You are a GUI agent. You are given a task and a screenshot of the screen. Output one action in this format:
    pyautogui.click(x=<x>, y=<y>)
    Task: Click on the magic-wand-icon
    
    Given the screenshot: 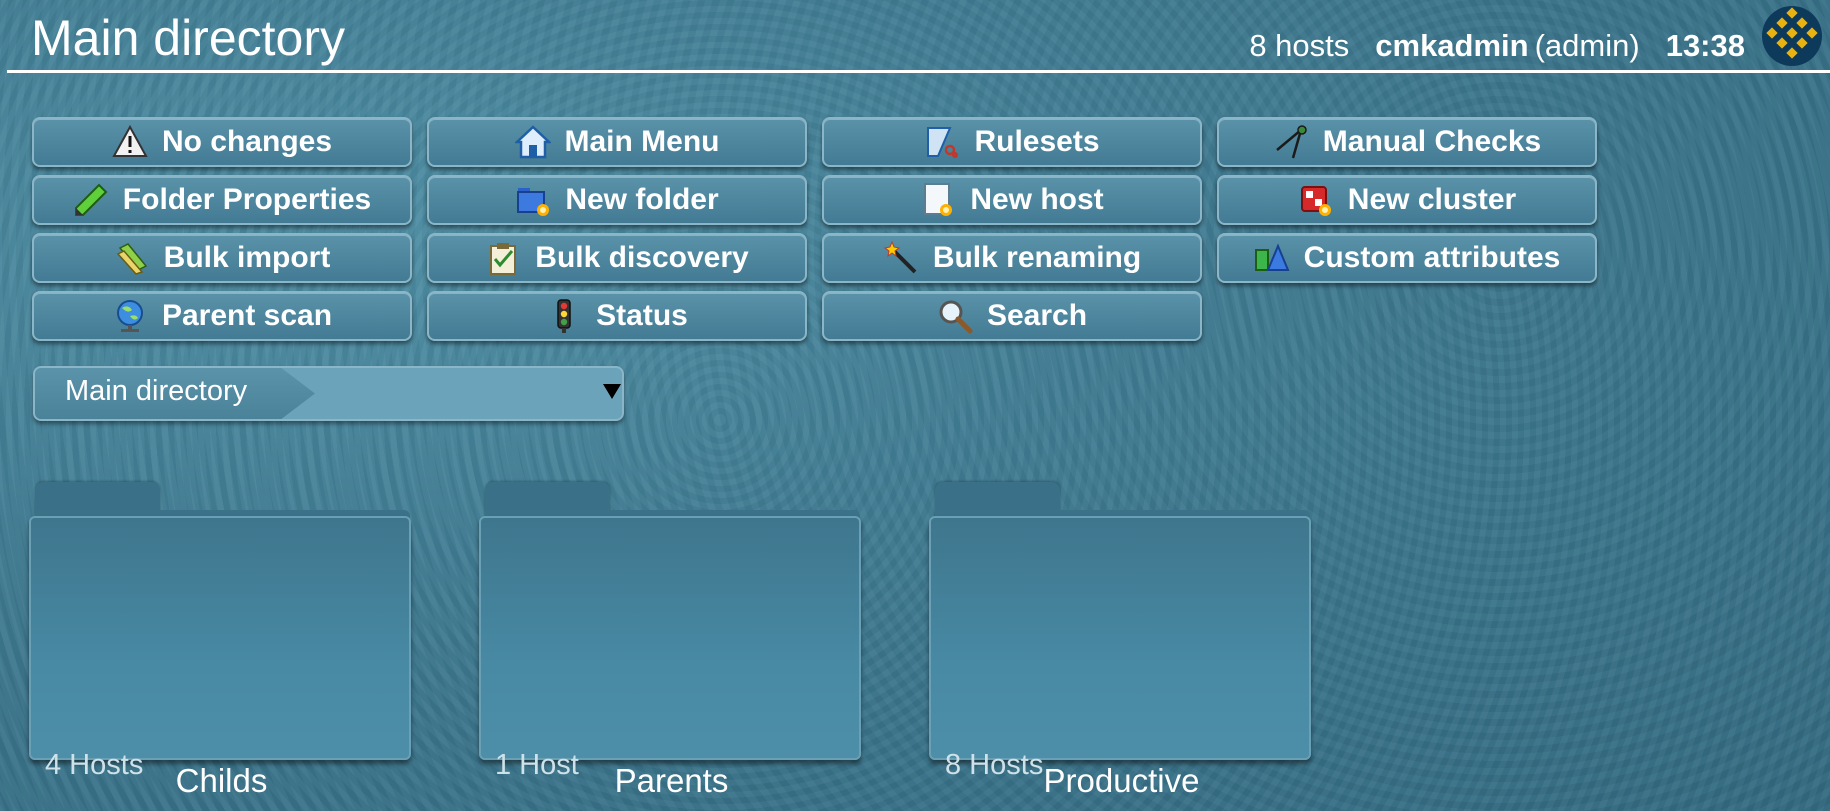 What is the action you would take?
    pyautogui.click(x=901, y=258)
    